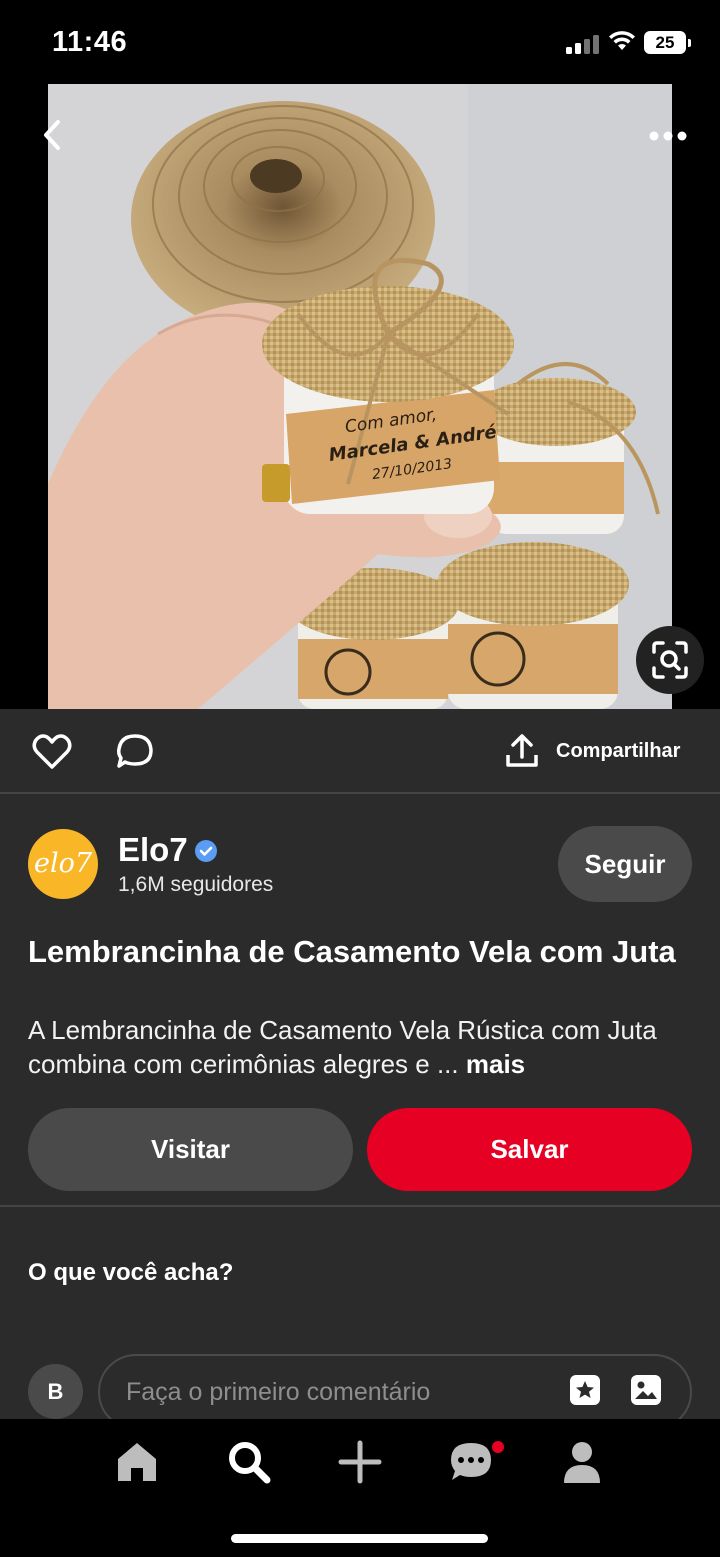 The width and height of the screenshot is (720, 1557). I want to click on messages-icon, so click(471, 1462).